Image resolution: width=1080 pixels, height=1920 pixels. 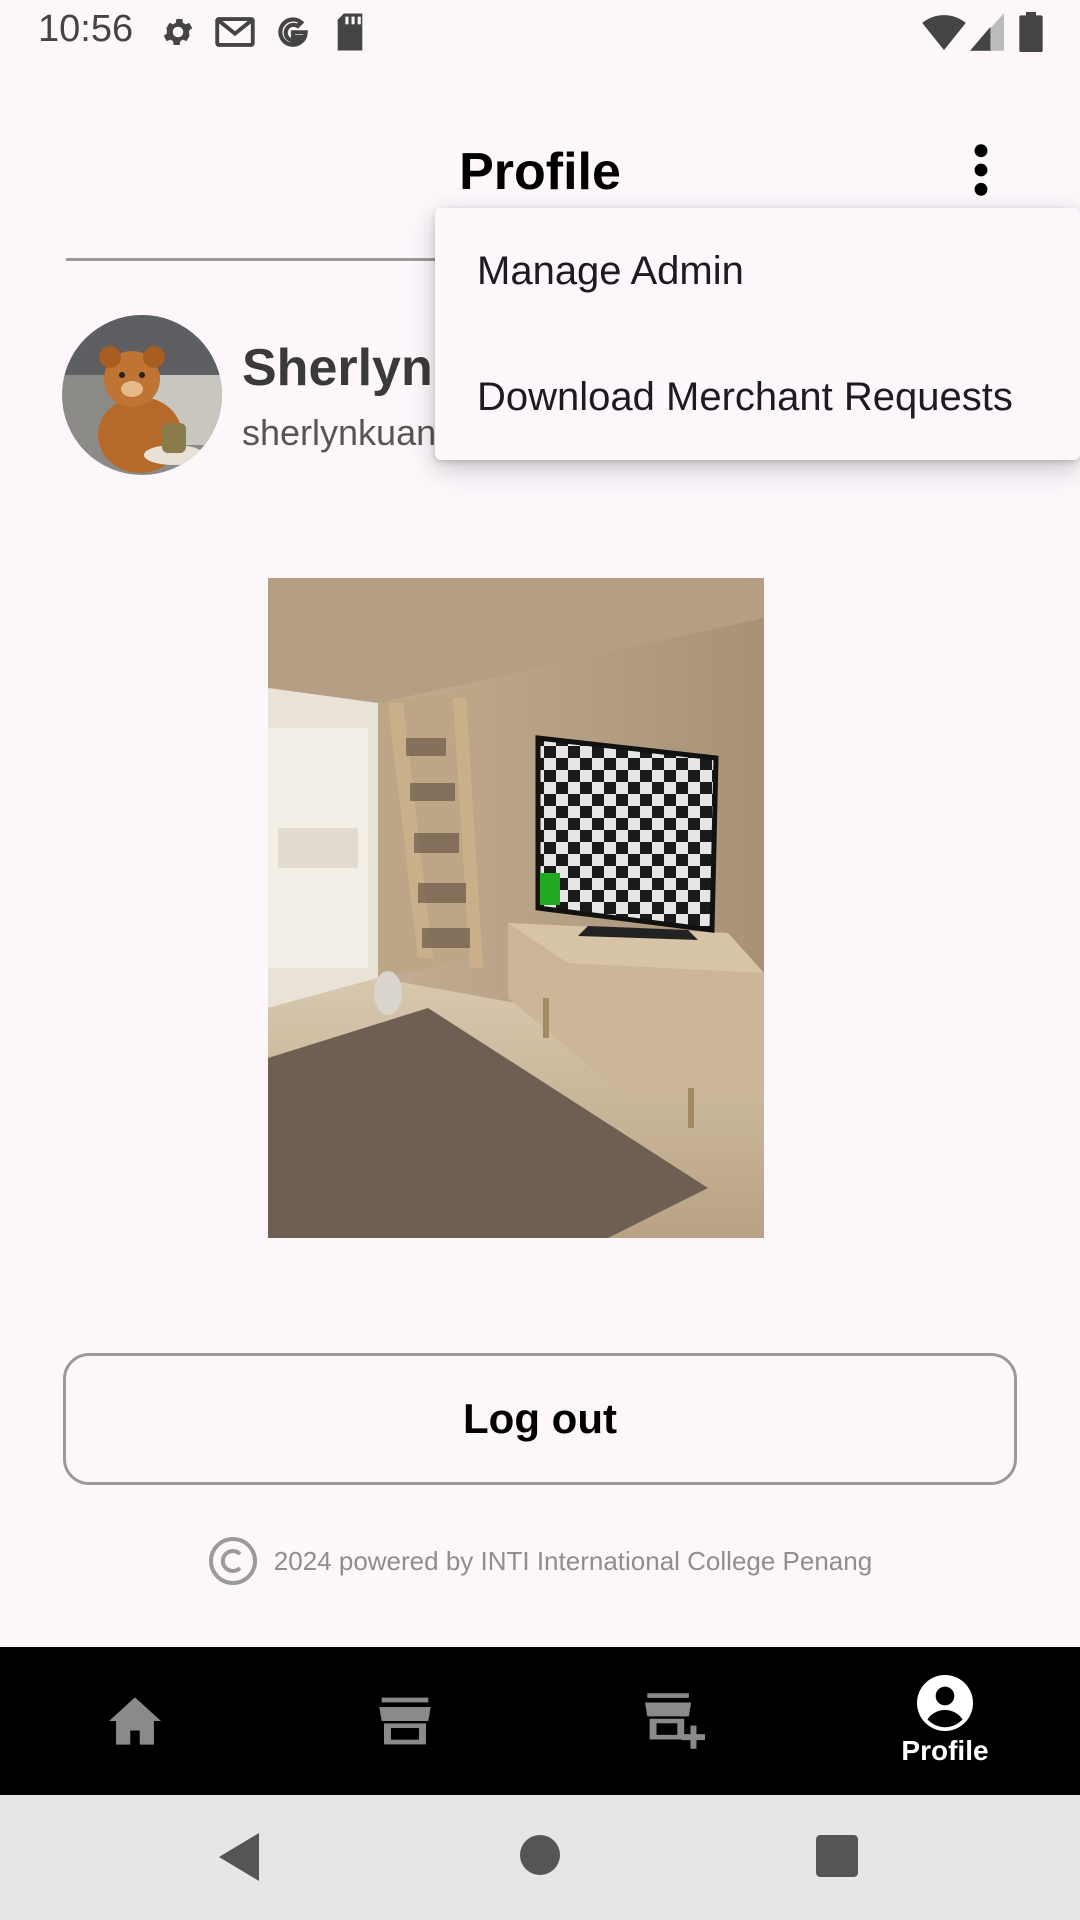 What do you see at coordinates (757, 271) in the screenshot?
I see `menu-item-manage-admin: Manage Admin` at bounding box center [757, 271].